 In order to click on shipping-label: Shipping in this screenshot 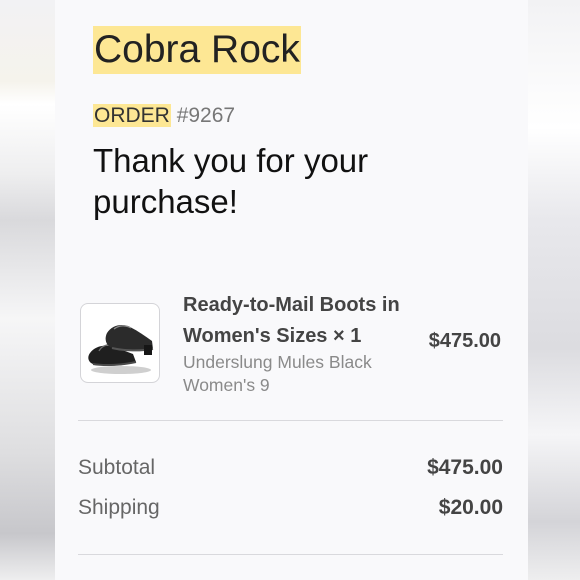, I will do `click(119, 507)`.